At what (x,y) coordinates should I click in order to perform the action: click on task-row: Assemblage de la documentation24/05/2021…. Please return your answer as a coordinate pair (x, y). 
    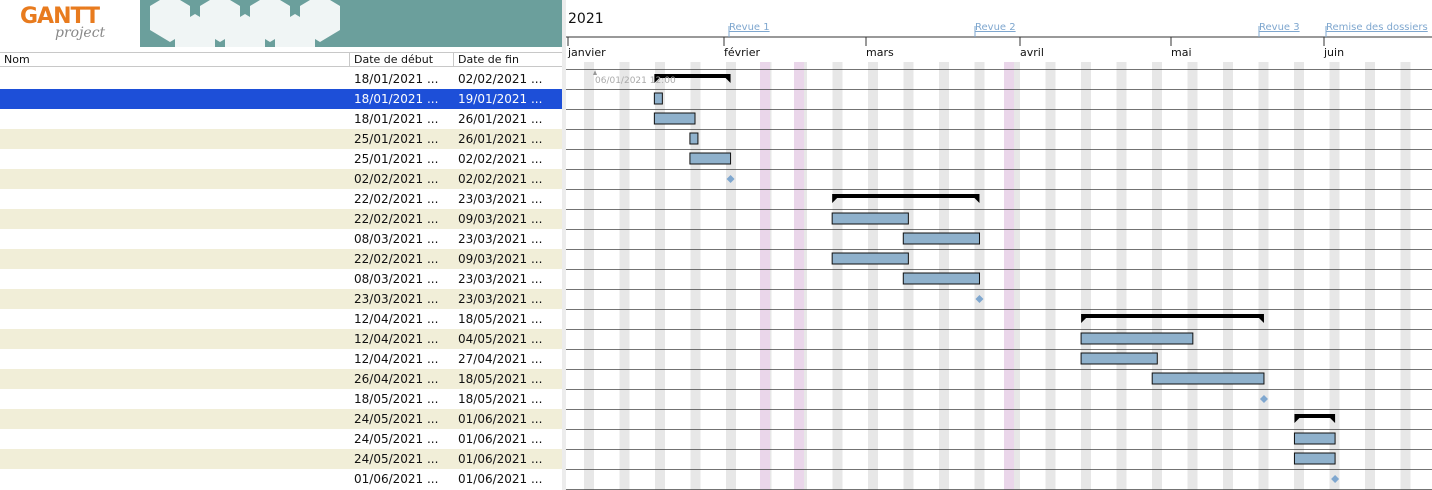
    Looking at the image, I should click on (281, 439).